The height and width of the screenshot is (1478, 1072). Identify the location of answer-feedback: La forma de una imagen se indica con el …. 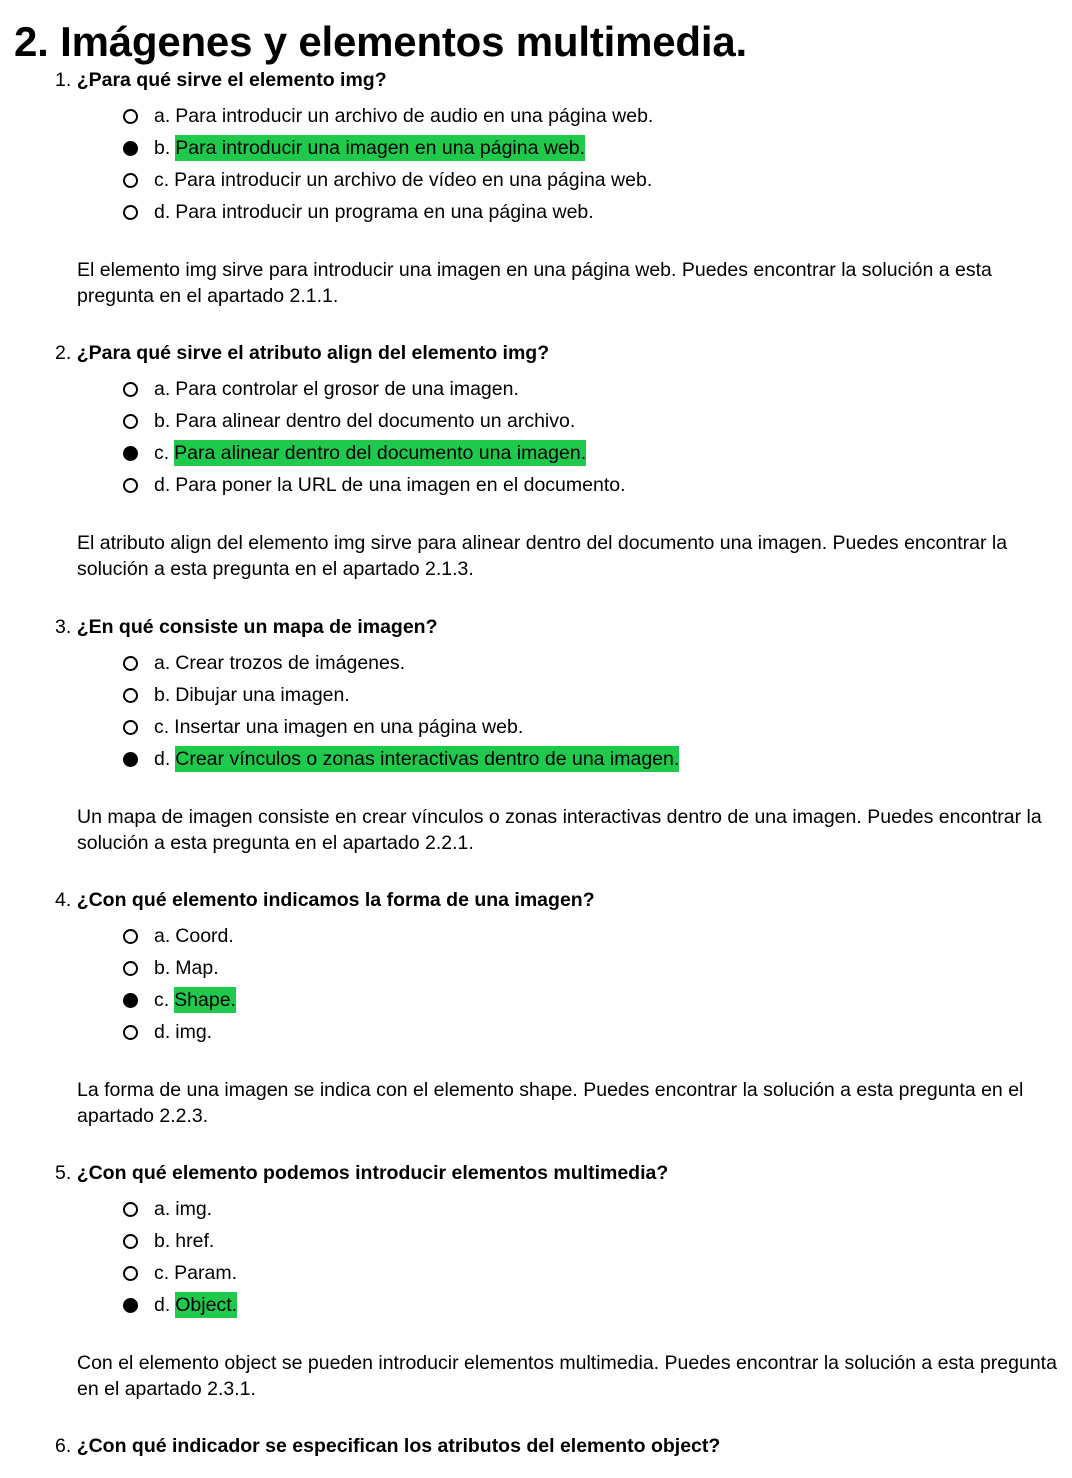
(550, 1103).